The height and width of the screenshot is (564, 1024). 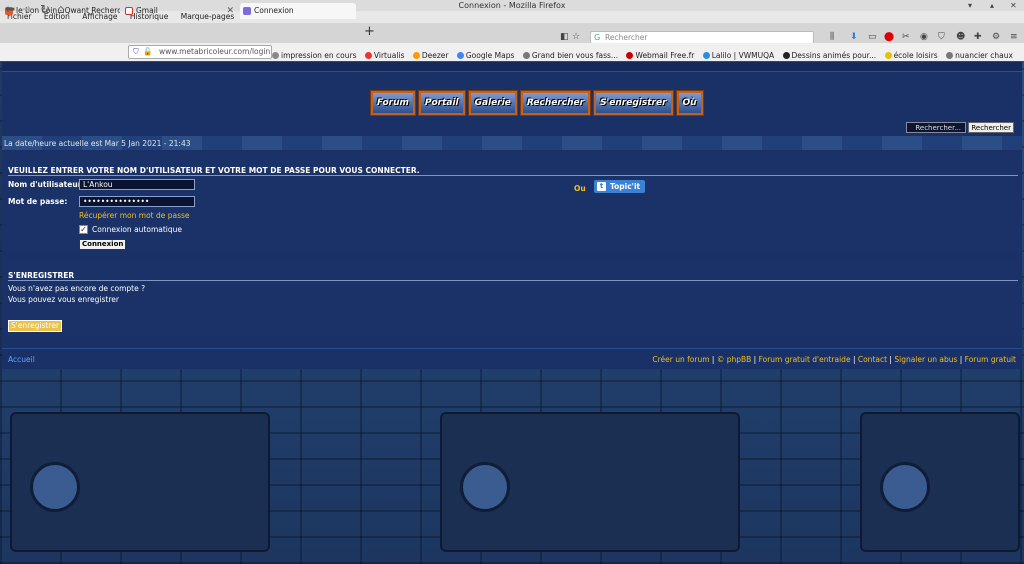 What do you see at coordinates (970, 5) in the screenshot?
I see `minimize-icon: ▾` at bounding box center [970, 5].